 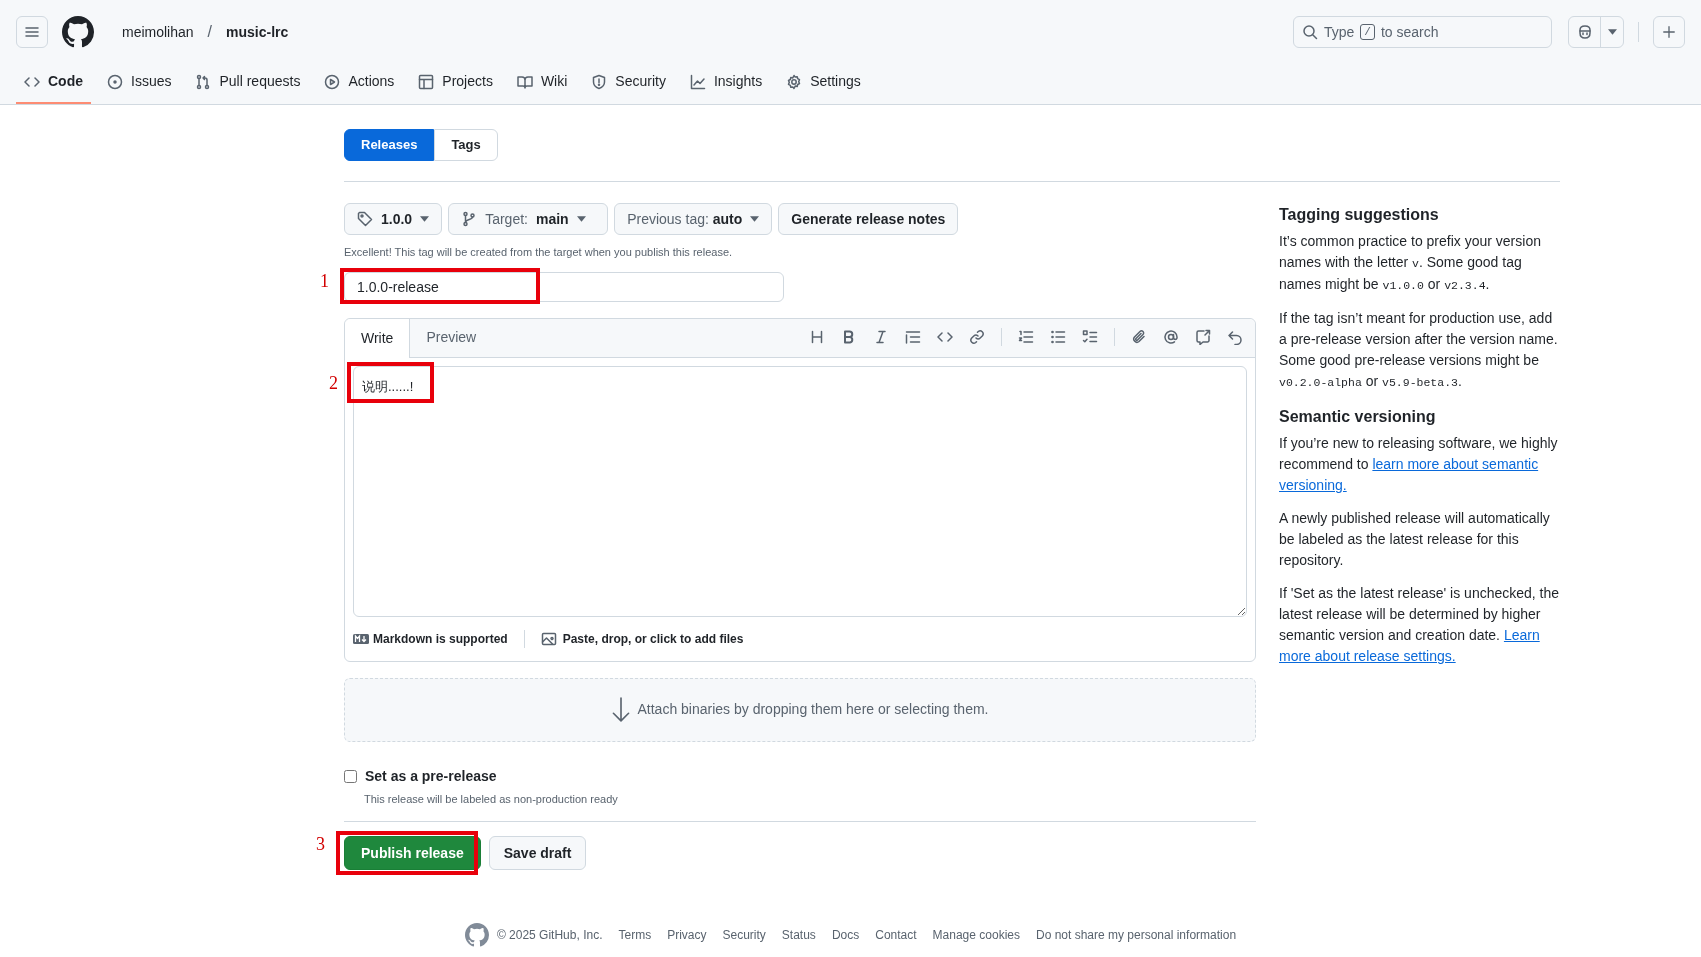 What do you see at coordinates (359, 87) in the screenshot?
I see `repo-tab: Actions` at bounding box center [359, 87].